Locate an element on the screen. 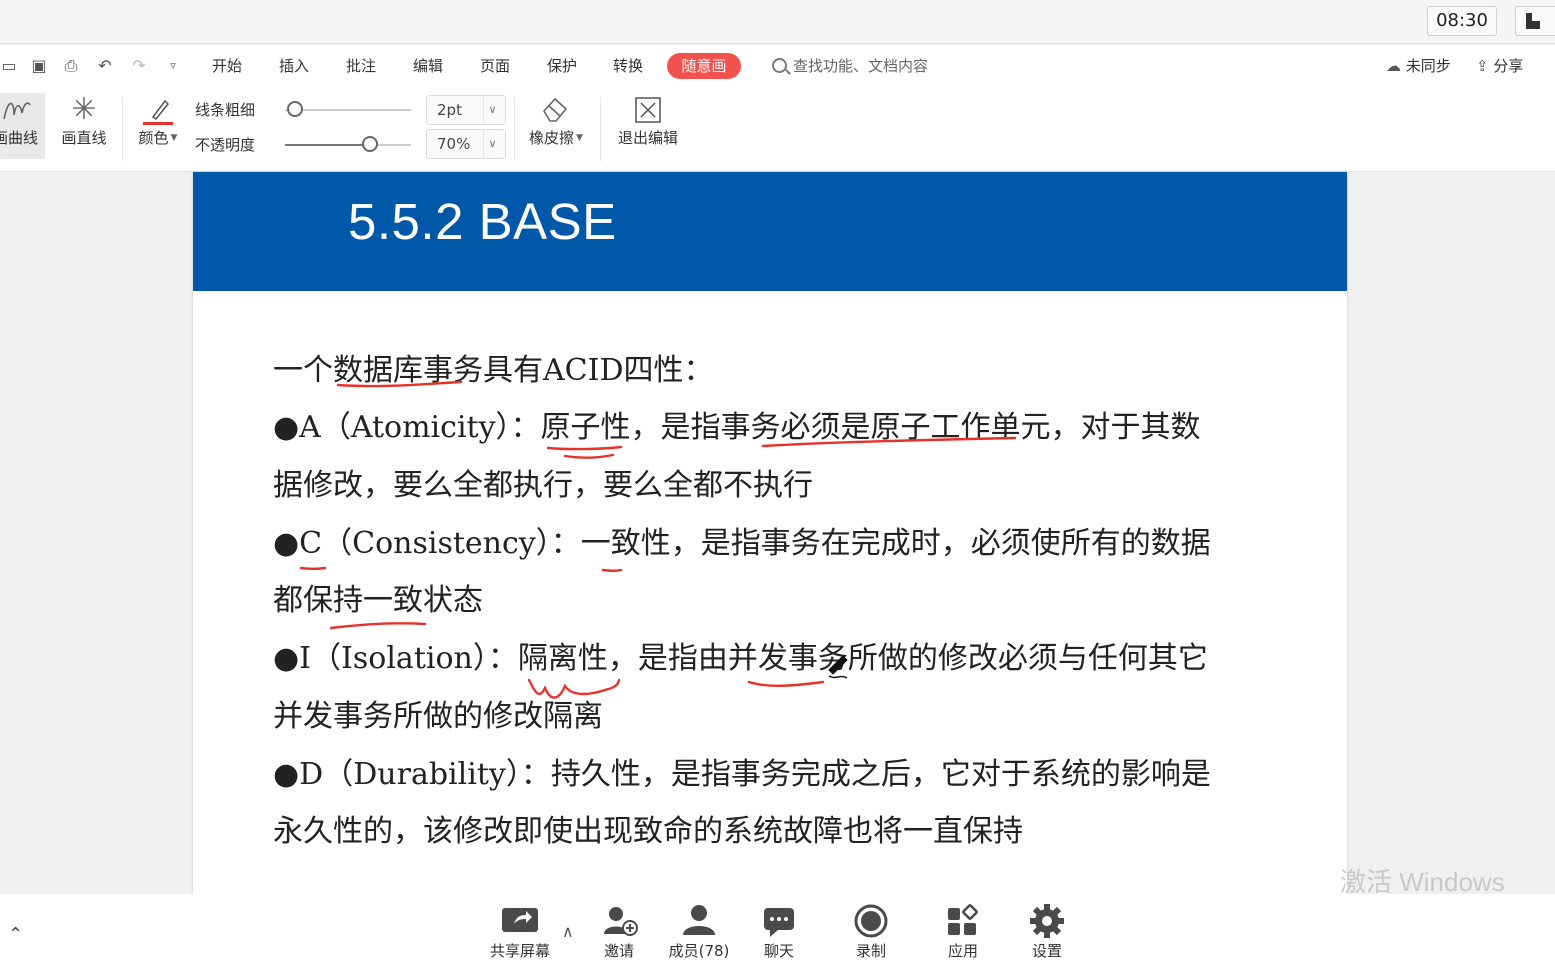 This screenshot has height=972, width=1555. settings-label: 设置 is located at coordinates (1046, 951).